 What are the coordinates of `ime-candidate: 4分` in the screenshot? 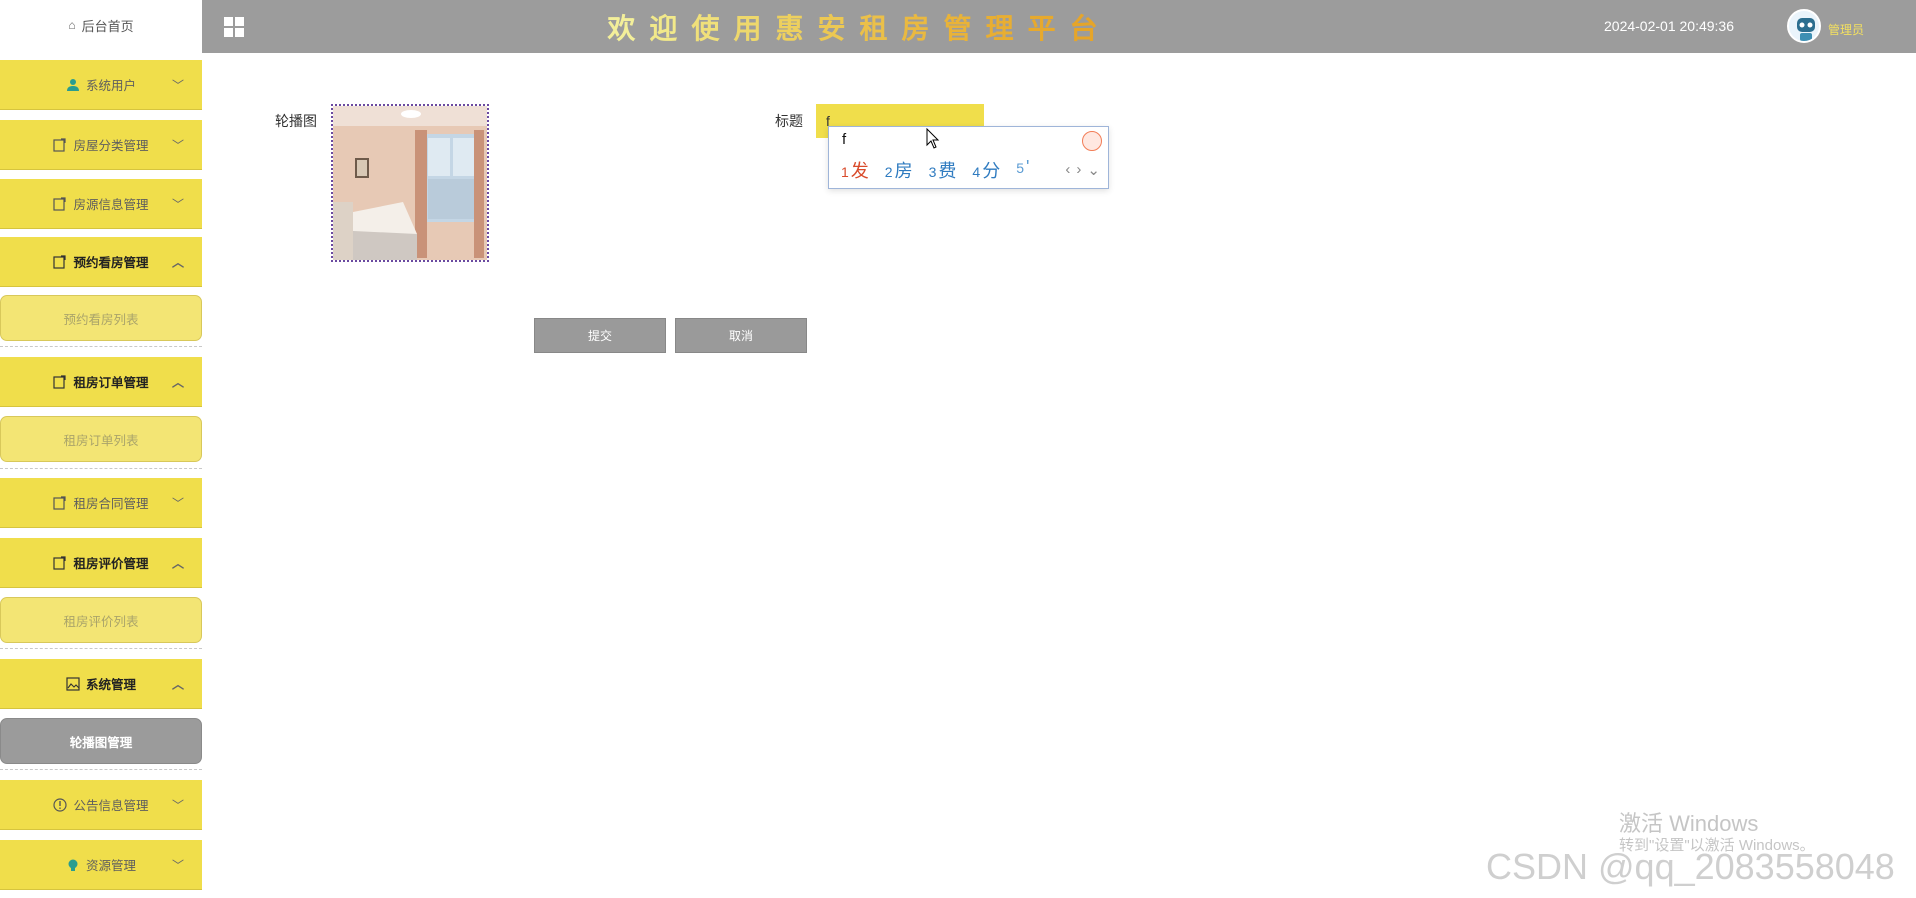 It's located at (986, 170).